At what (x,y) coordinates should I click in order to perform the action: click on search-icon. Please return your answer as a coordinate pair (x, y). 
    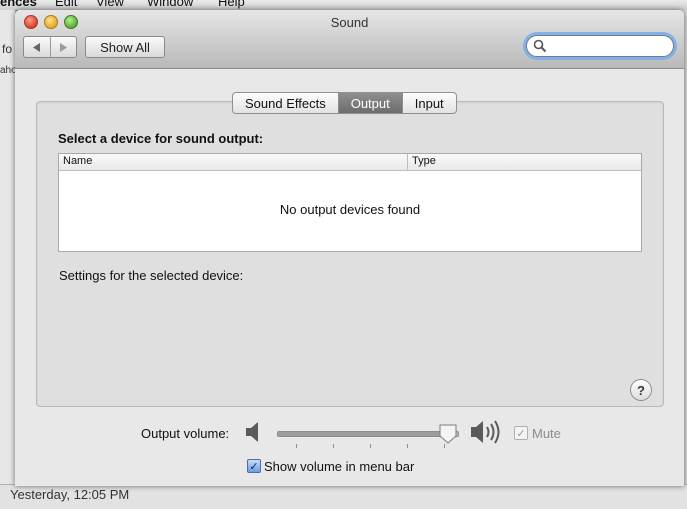
    Looking at the image, I should click on (540, 46).